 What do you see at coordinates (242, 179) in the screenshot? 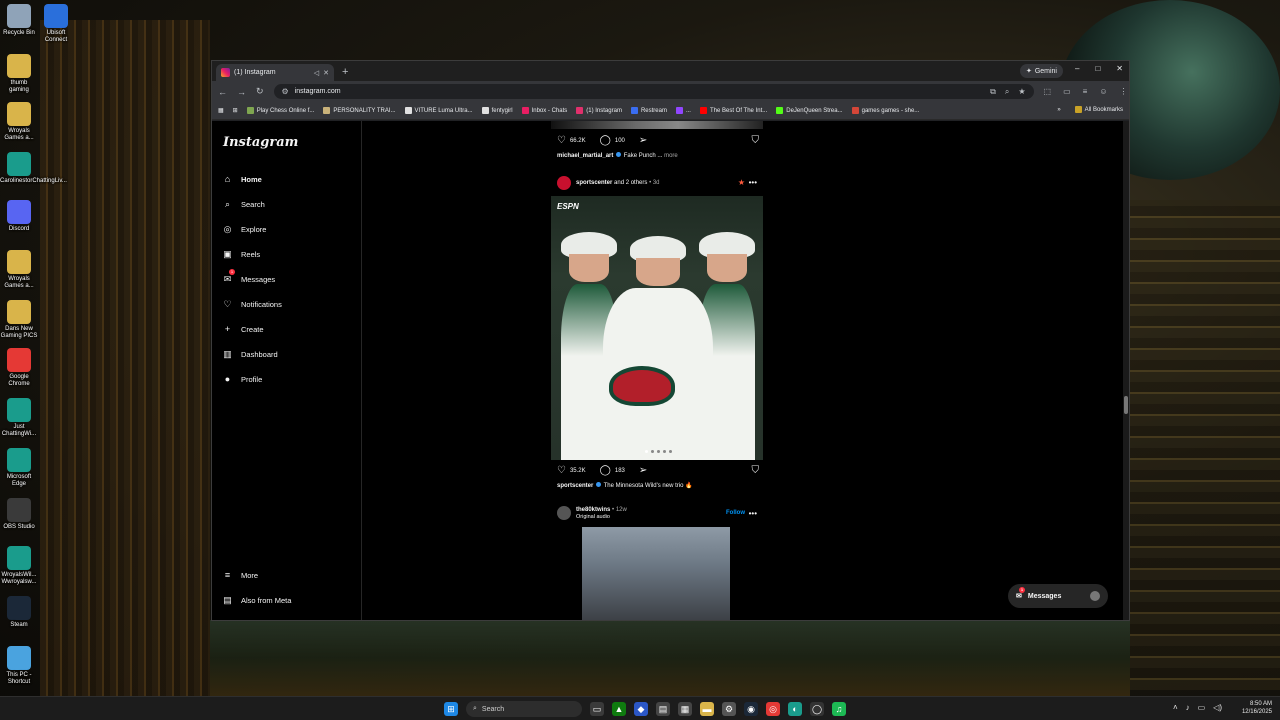
I see `sidebar-item-home: ⌂ Home` at bounding box center [242, 179].